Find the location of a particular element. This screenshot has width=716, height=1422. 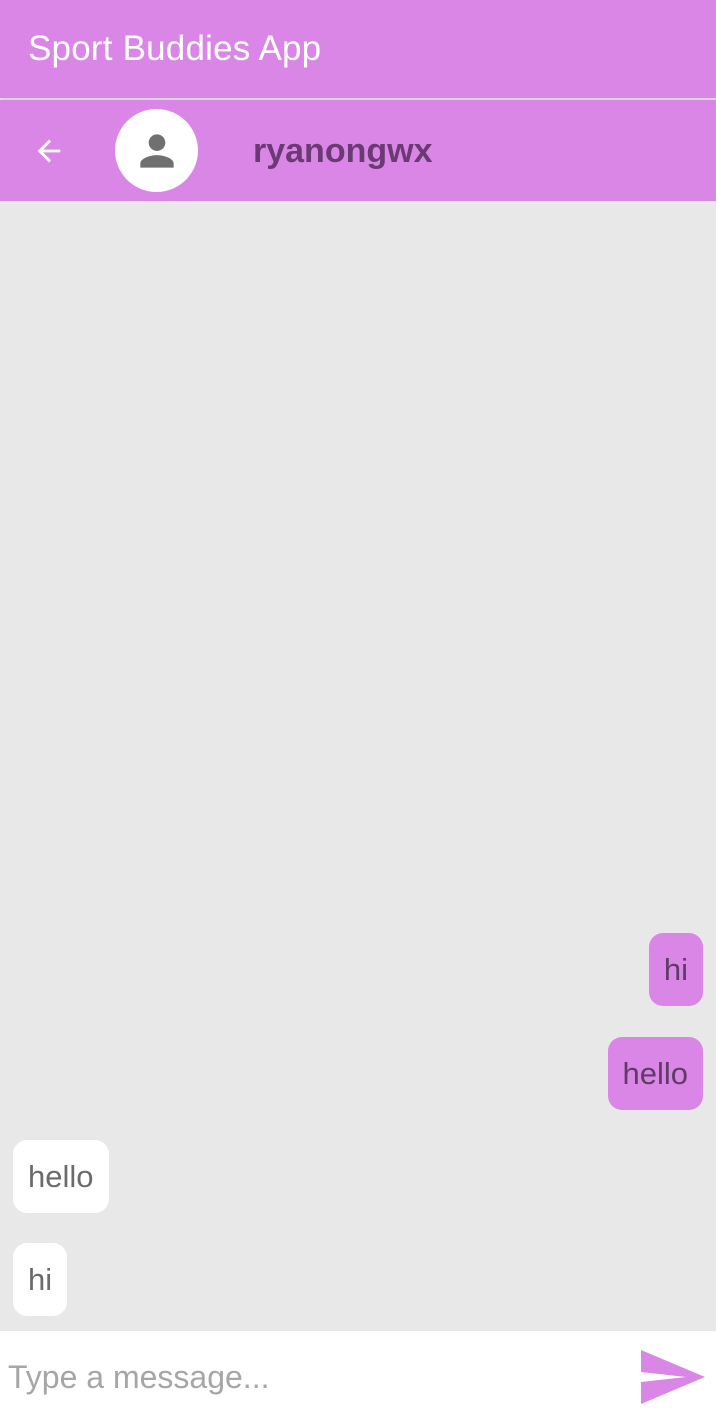

message-input is located at coordinates (310, 1377).